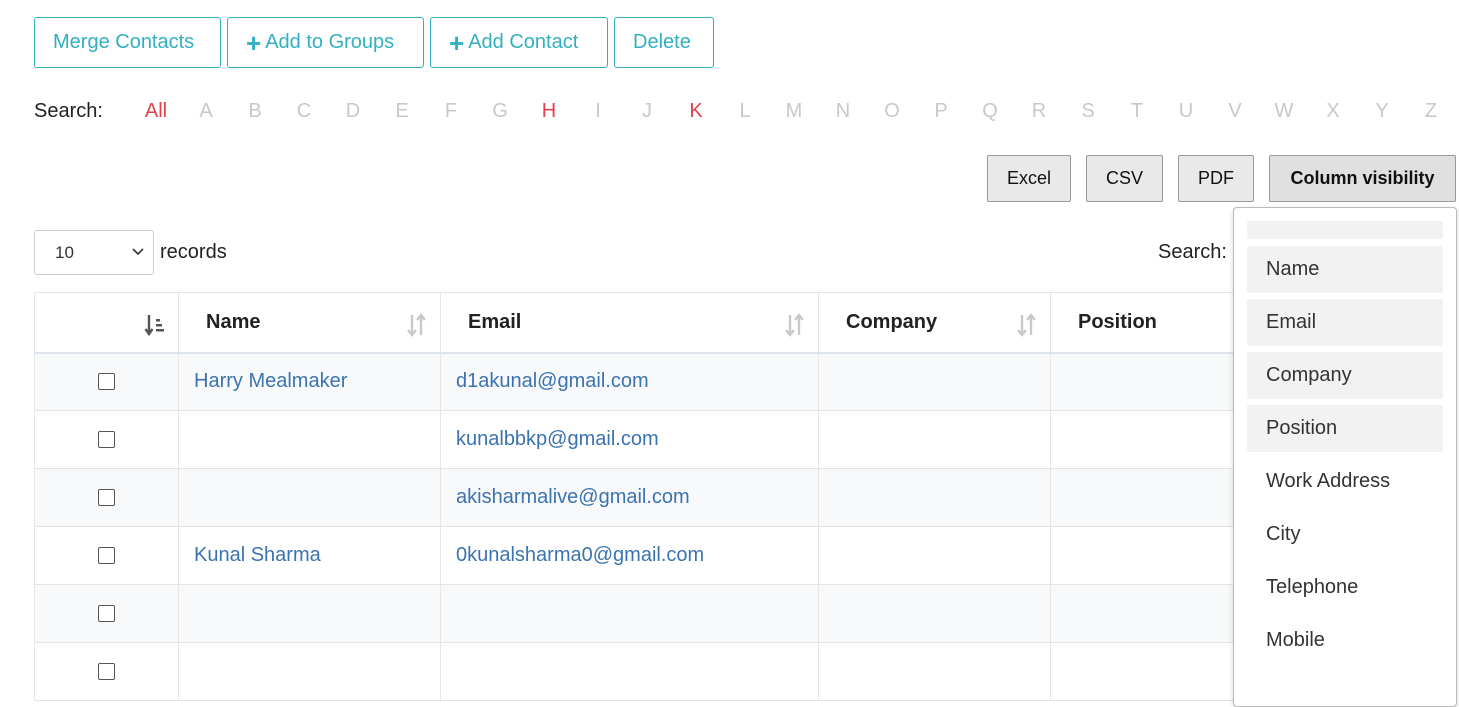 The height and width of the screenshot is (707, 1459). Describe the element at coordinates (68, 111) in the screenshot. I see `alphabet-search-label: Search:` at that location.